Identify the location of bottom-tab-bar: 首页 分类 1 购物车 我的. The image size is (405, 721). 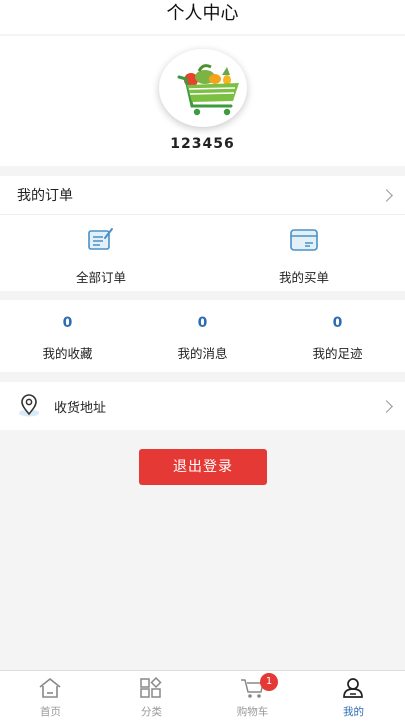
(202, 695).